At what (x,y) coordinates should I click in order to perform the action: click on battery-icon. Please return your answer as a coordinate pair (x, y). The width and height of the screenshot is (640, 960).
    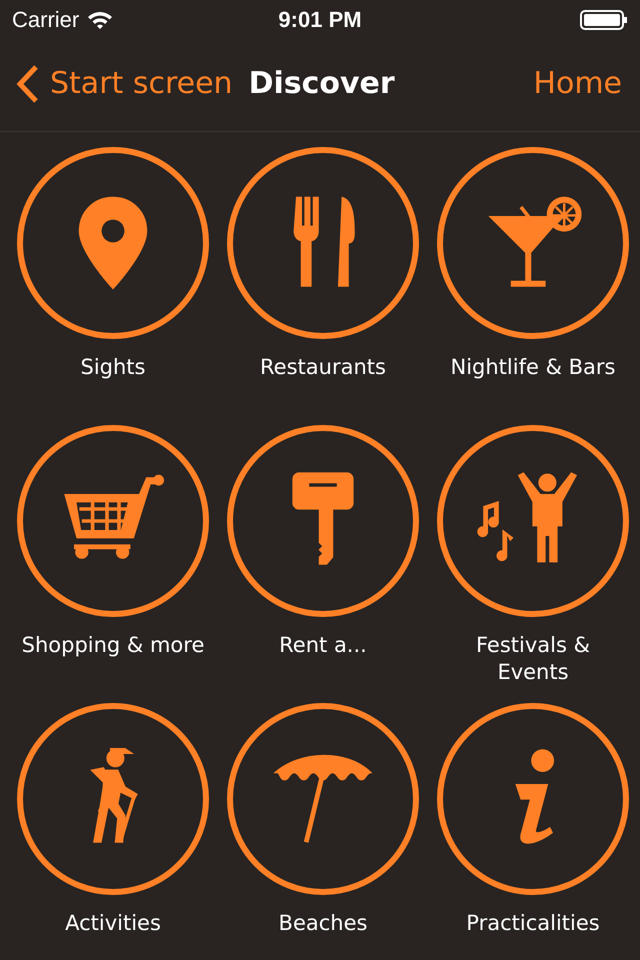
    Looking at the image, I should click on (604, 20).